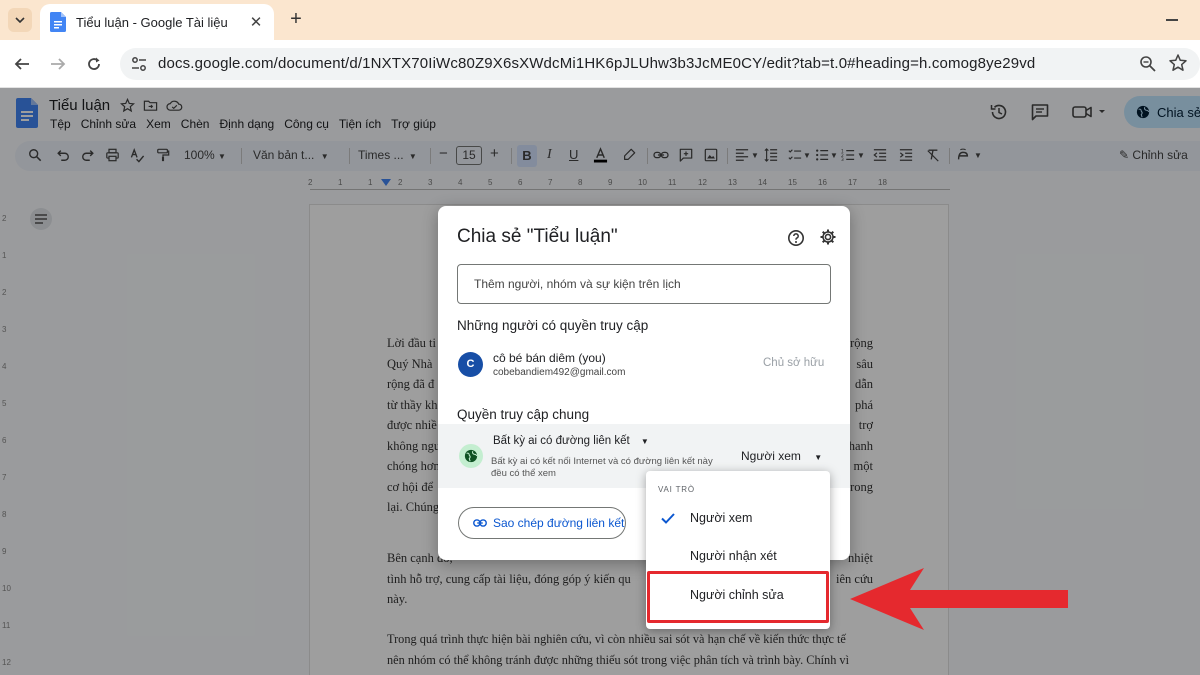  Describe the element at coordinates (676, 489) in the screenshot. I see `role-menu-header: VAI TRÒ` at that location.